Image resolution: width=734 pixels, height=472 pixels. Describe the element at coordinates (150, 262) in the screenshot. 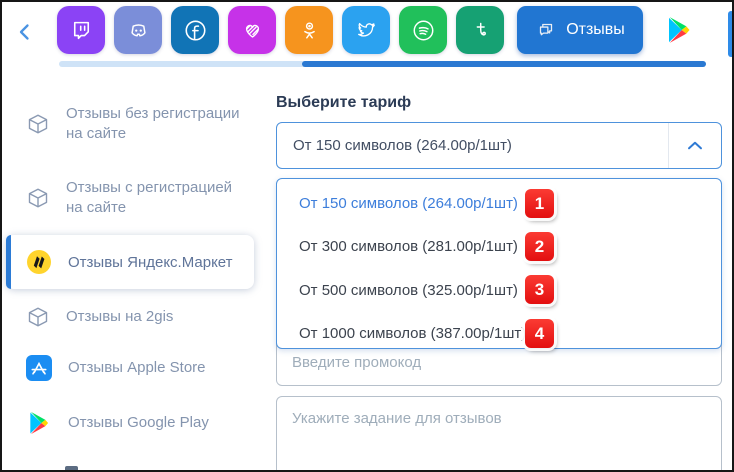

I see `sidebar-item-label: Отзывы Яндекс.Маркет` at that location.